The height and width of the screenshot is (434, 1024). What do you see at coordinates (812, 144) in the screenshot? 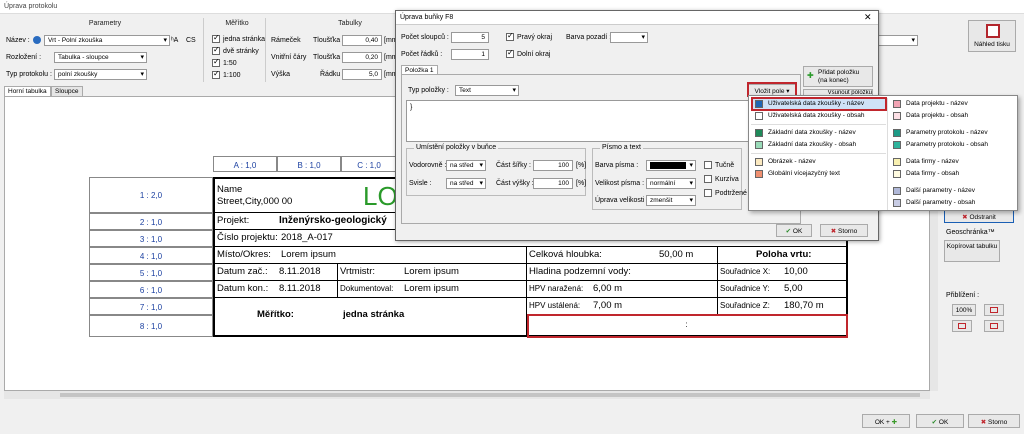
I see `menu-item: Základní data zkoušky - obsah` at bounding box center [812, 144].